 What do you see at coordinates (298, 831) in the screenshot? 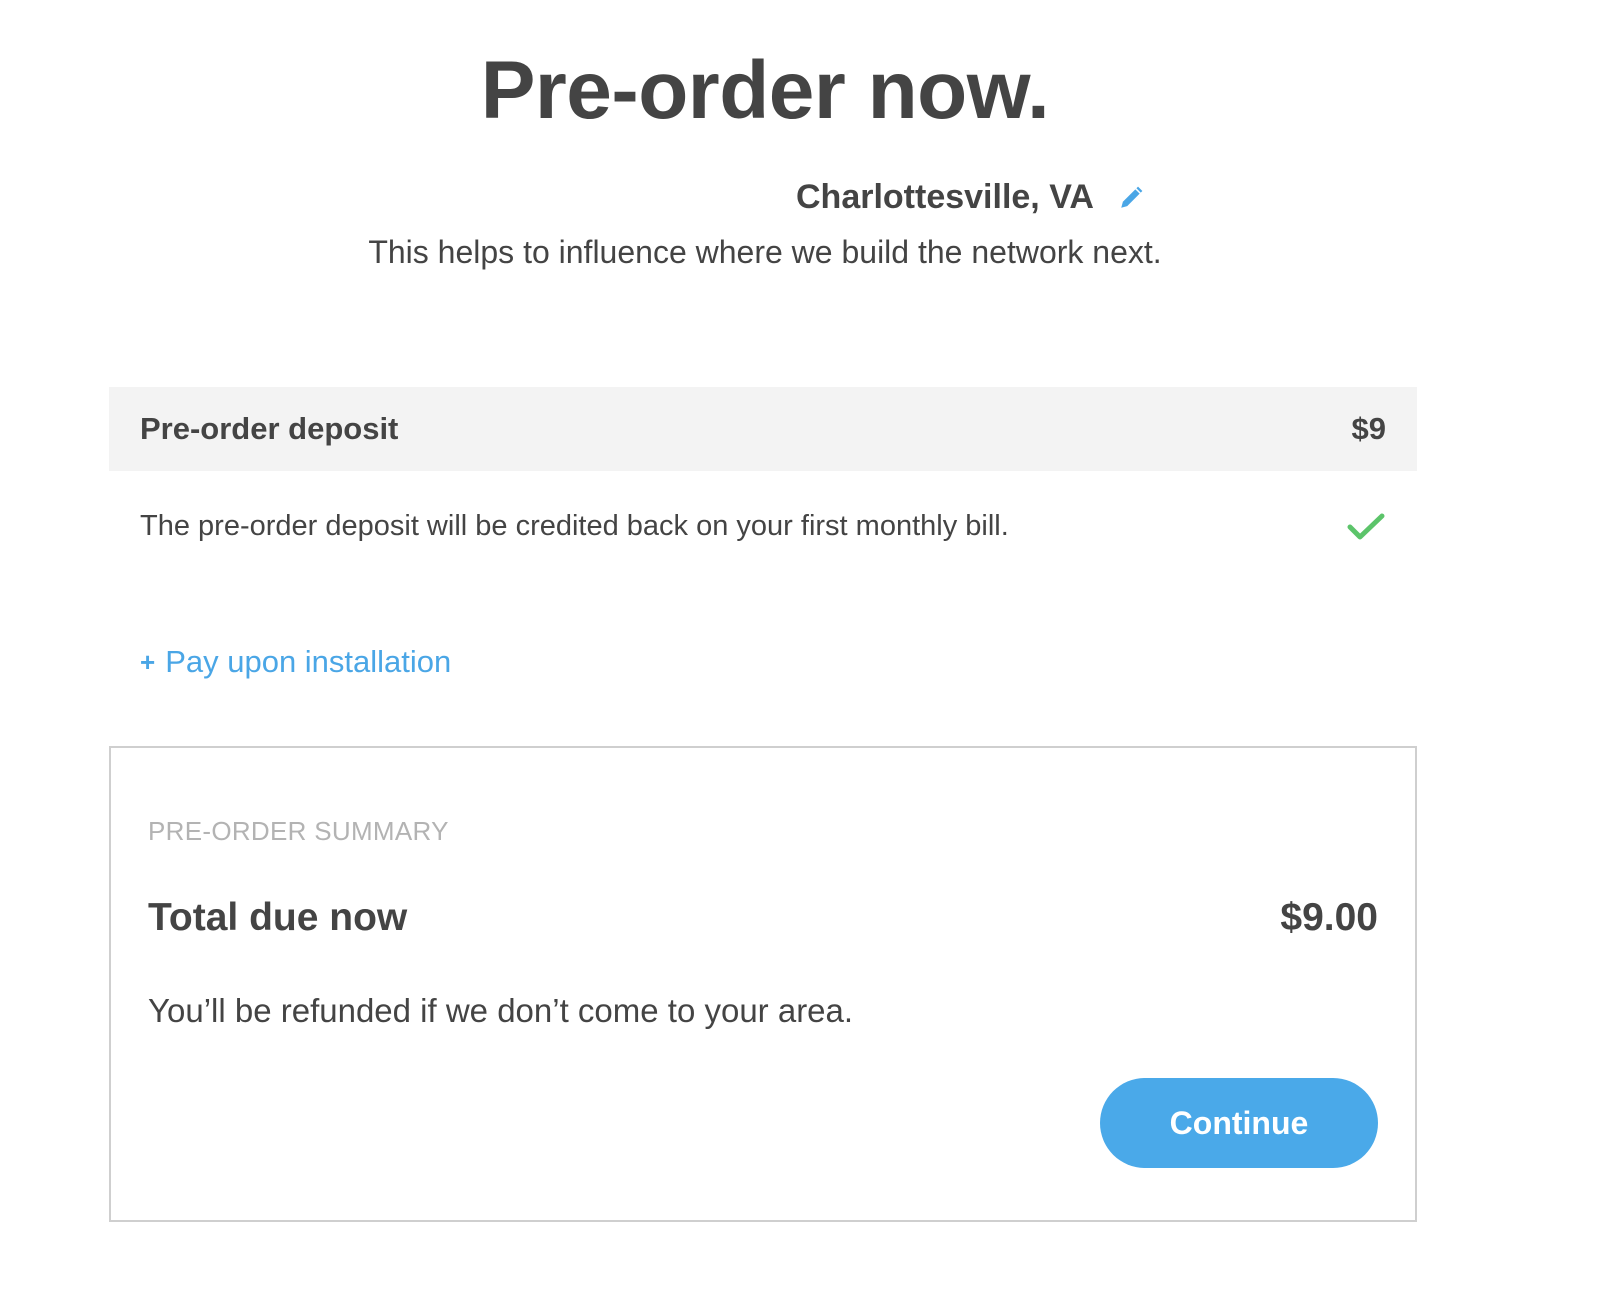
I see `summary-heading: PRE-ORDER SUMMARY` at bounding box center [298, 831].